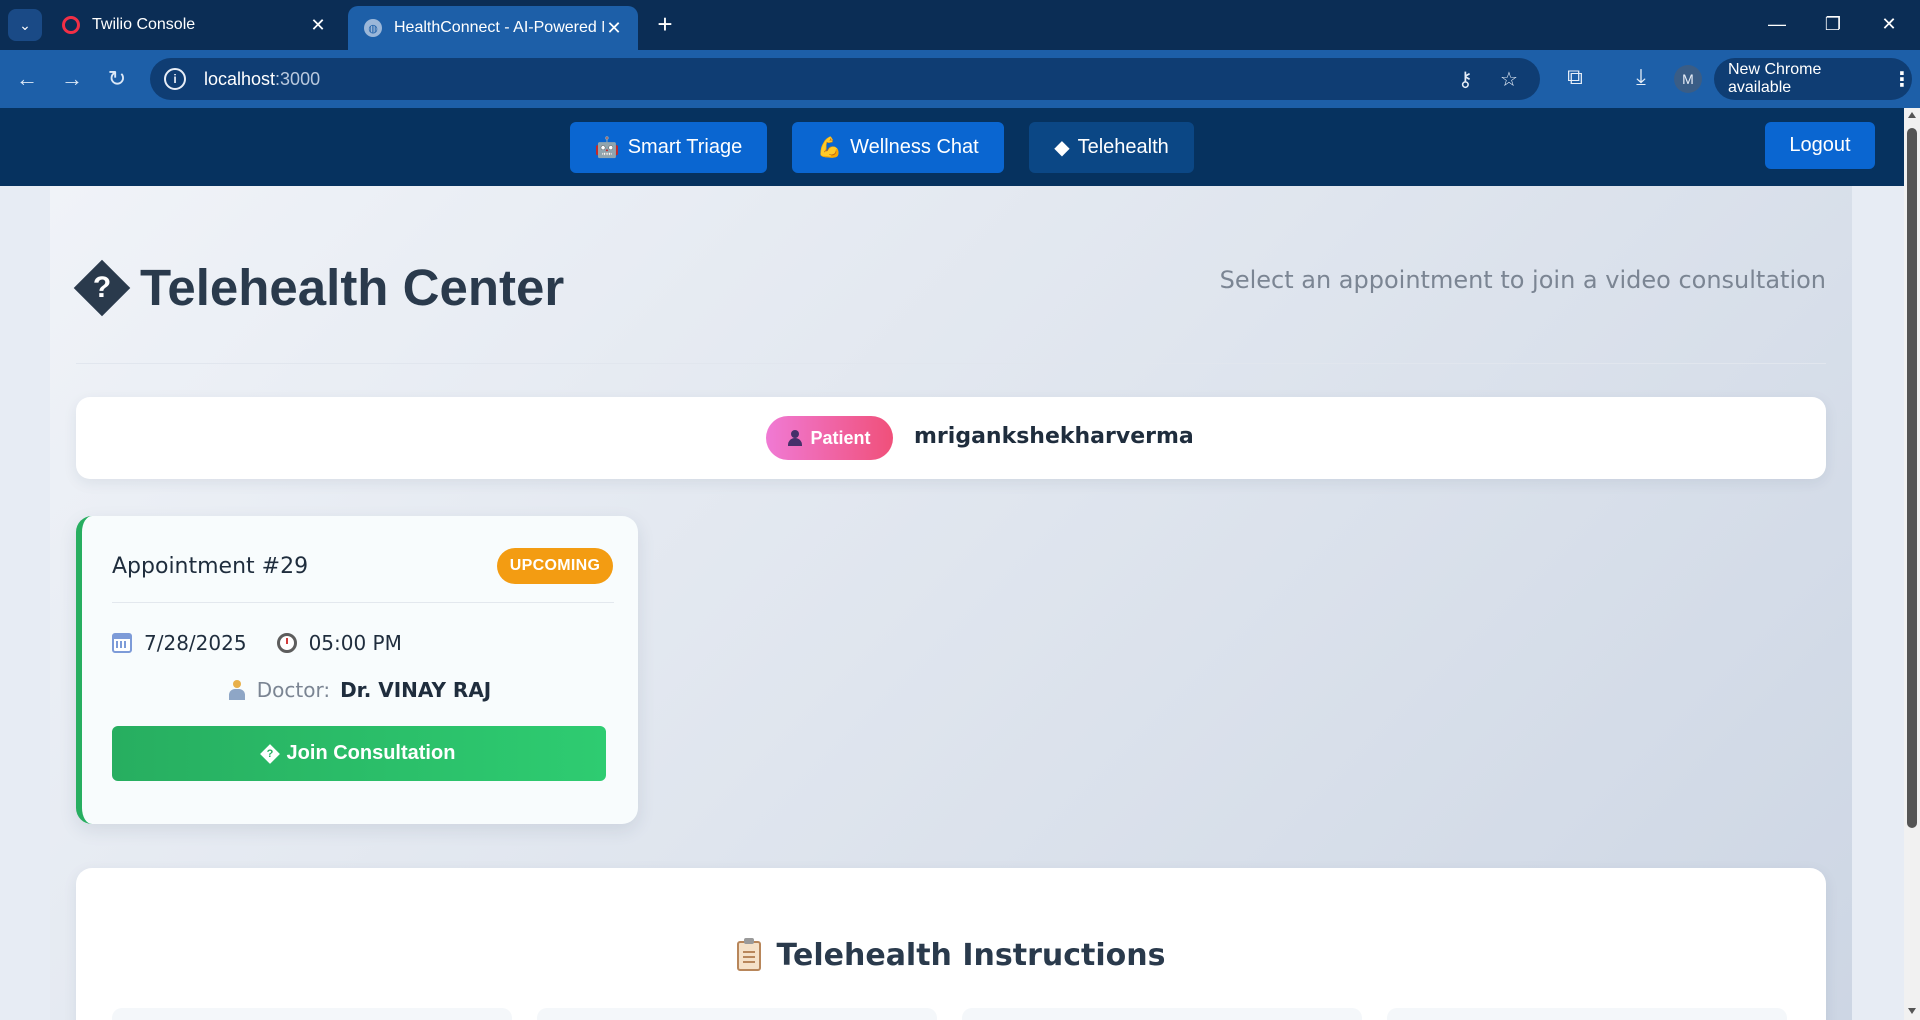 This screenshot has height=1020, width=1920. Describe the element at coordinates (845, 79) in the screenshot. I see `address-bar: i localhost:3000 ⚷ ☆` at that location.